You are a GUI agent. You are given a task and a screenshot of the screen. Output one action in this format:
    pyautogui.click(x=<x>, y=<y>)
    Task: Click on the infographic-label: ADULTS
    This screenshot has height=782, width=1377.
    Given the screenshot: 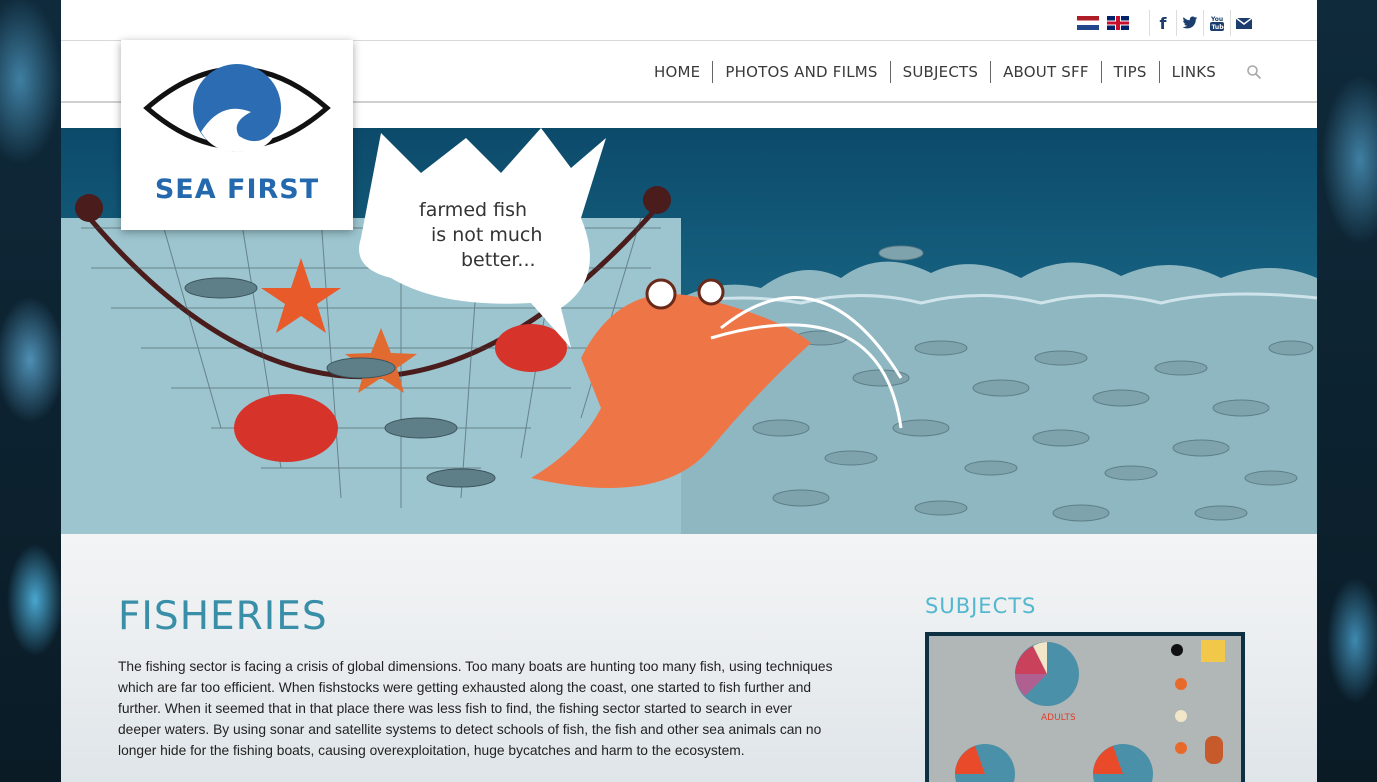 What is the action you would take?
    pyautogui.click(x=1058, y=718)
    